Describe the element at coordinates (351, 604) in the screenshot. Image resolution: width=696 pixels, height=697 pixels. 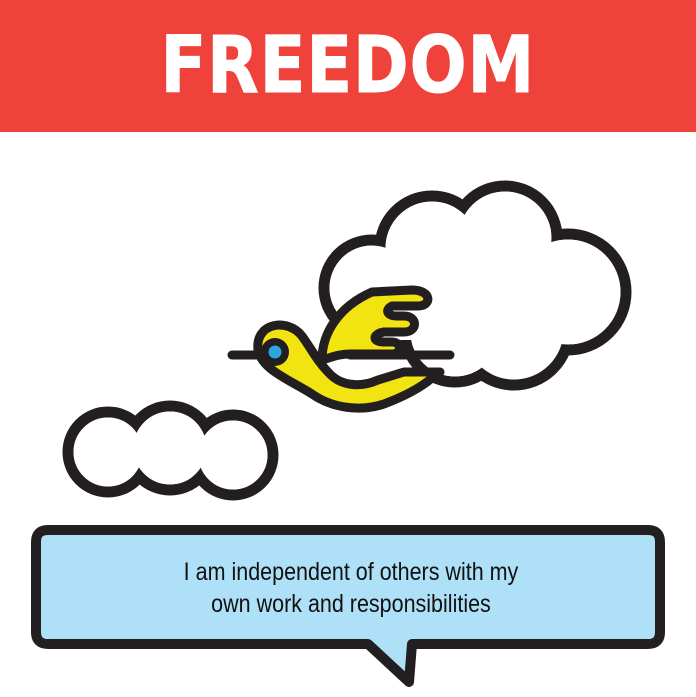
I see `caption-line-2: own work and responsibilities` at that location.